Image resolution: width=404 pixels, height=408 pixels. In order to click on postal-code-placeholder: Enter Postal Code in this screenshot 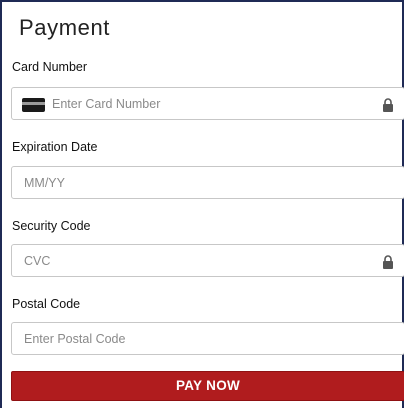, I will do `click(75, 339)`.